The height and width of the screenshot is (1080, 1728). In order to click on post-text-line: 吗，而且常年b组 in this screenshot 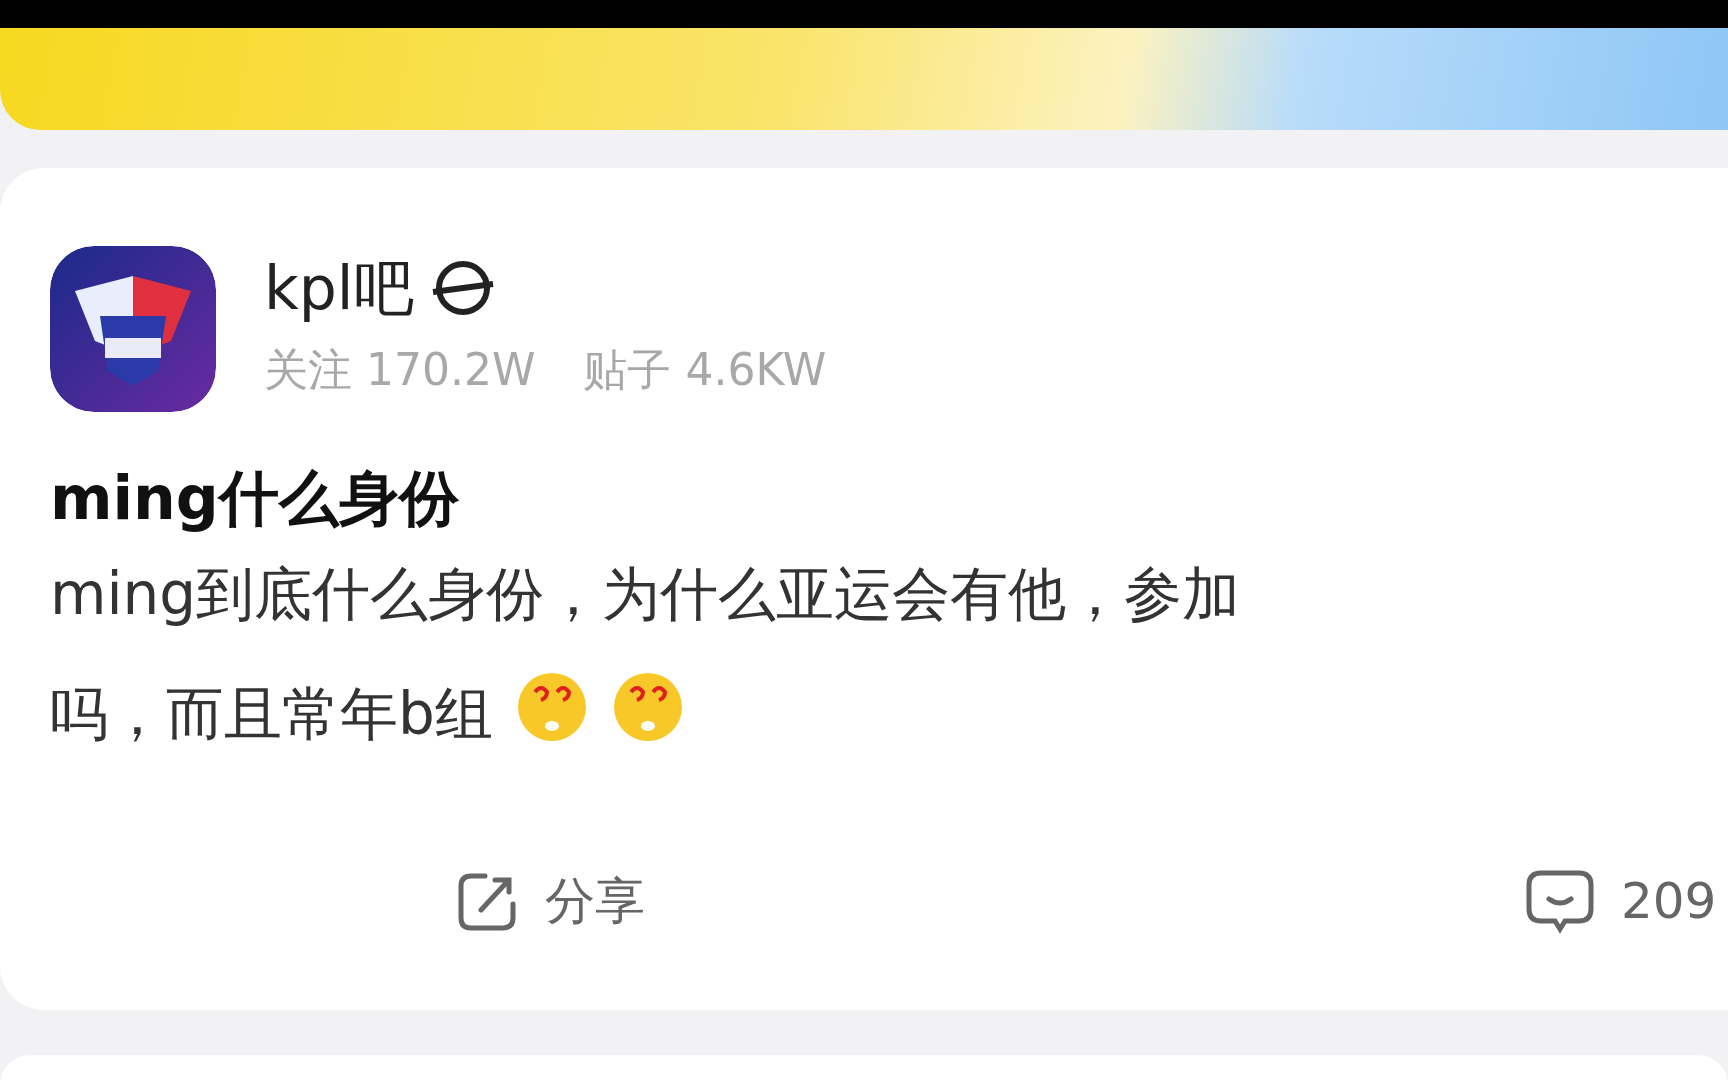, I will do `click(271, 714)`.